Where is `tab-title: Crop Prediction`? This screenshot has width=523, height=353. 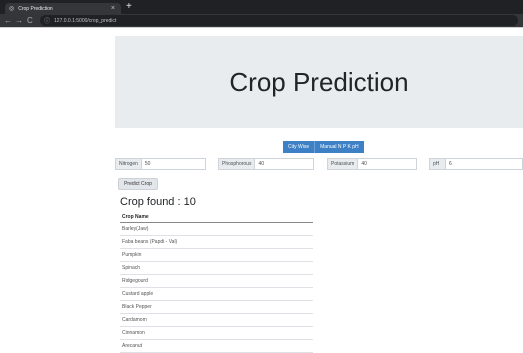
tab-title: Crop Prediction is located at coordinates (35, 8).